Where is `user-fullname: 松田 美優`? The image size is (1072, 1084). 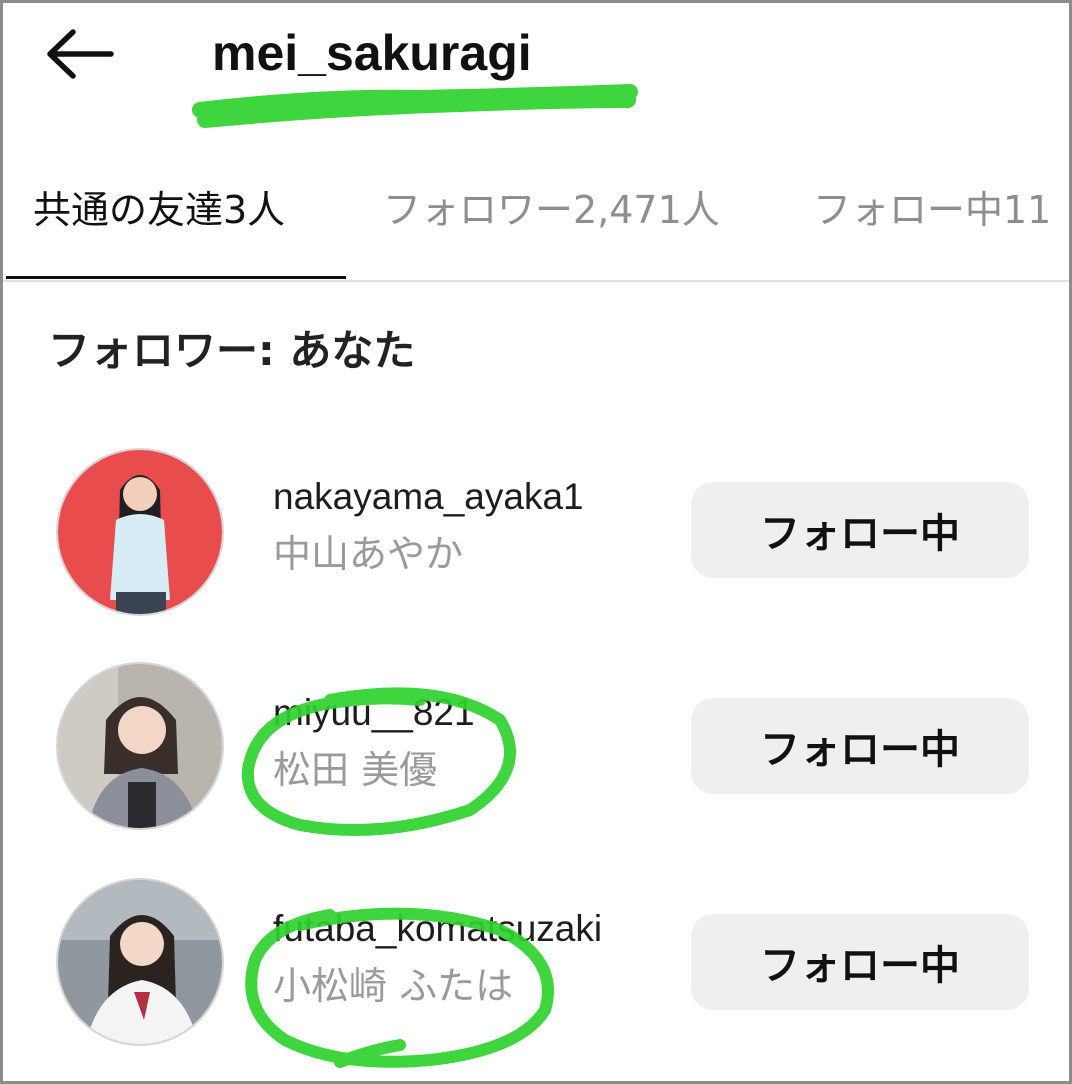
user-fullname: 松田 美優 is located at coordinates (355, 770).